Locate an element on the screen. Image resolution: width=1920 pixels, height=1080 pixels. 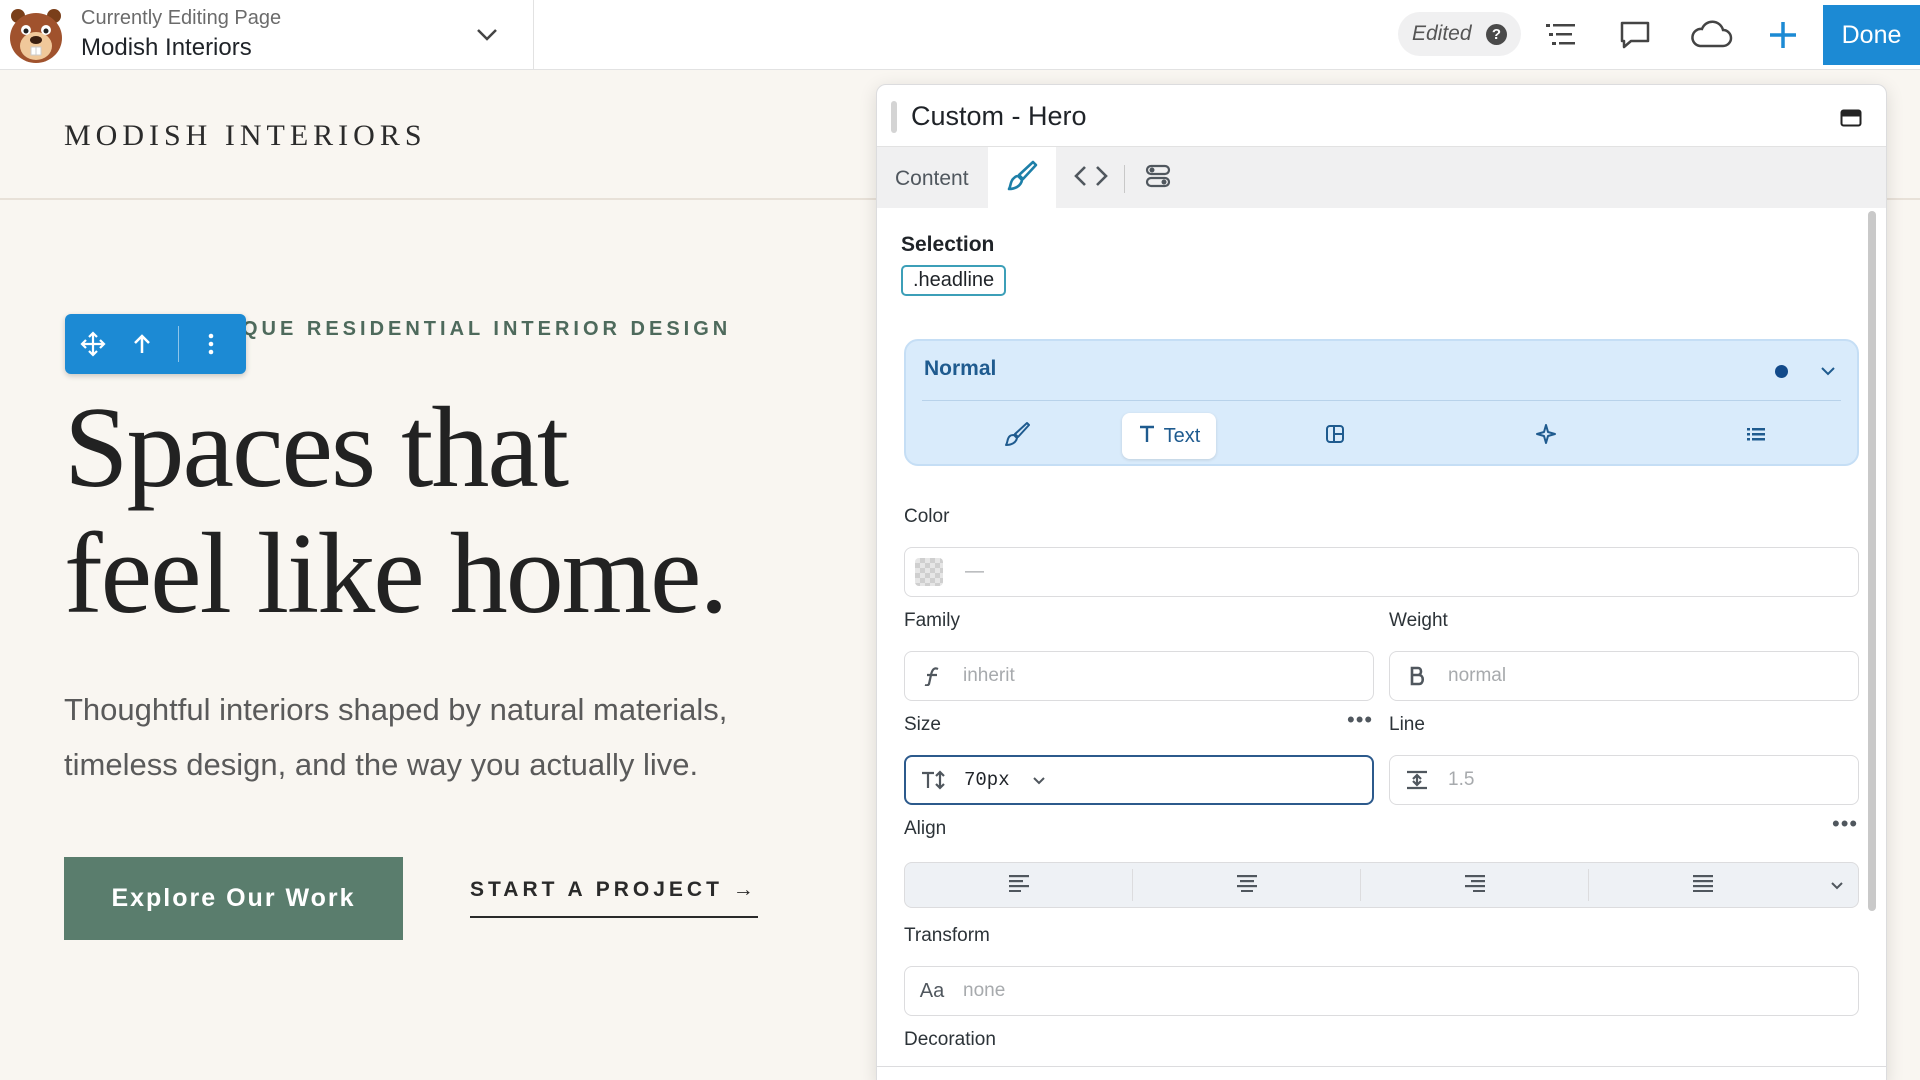
done-button: Done is located at coordinates (1871, 35).